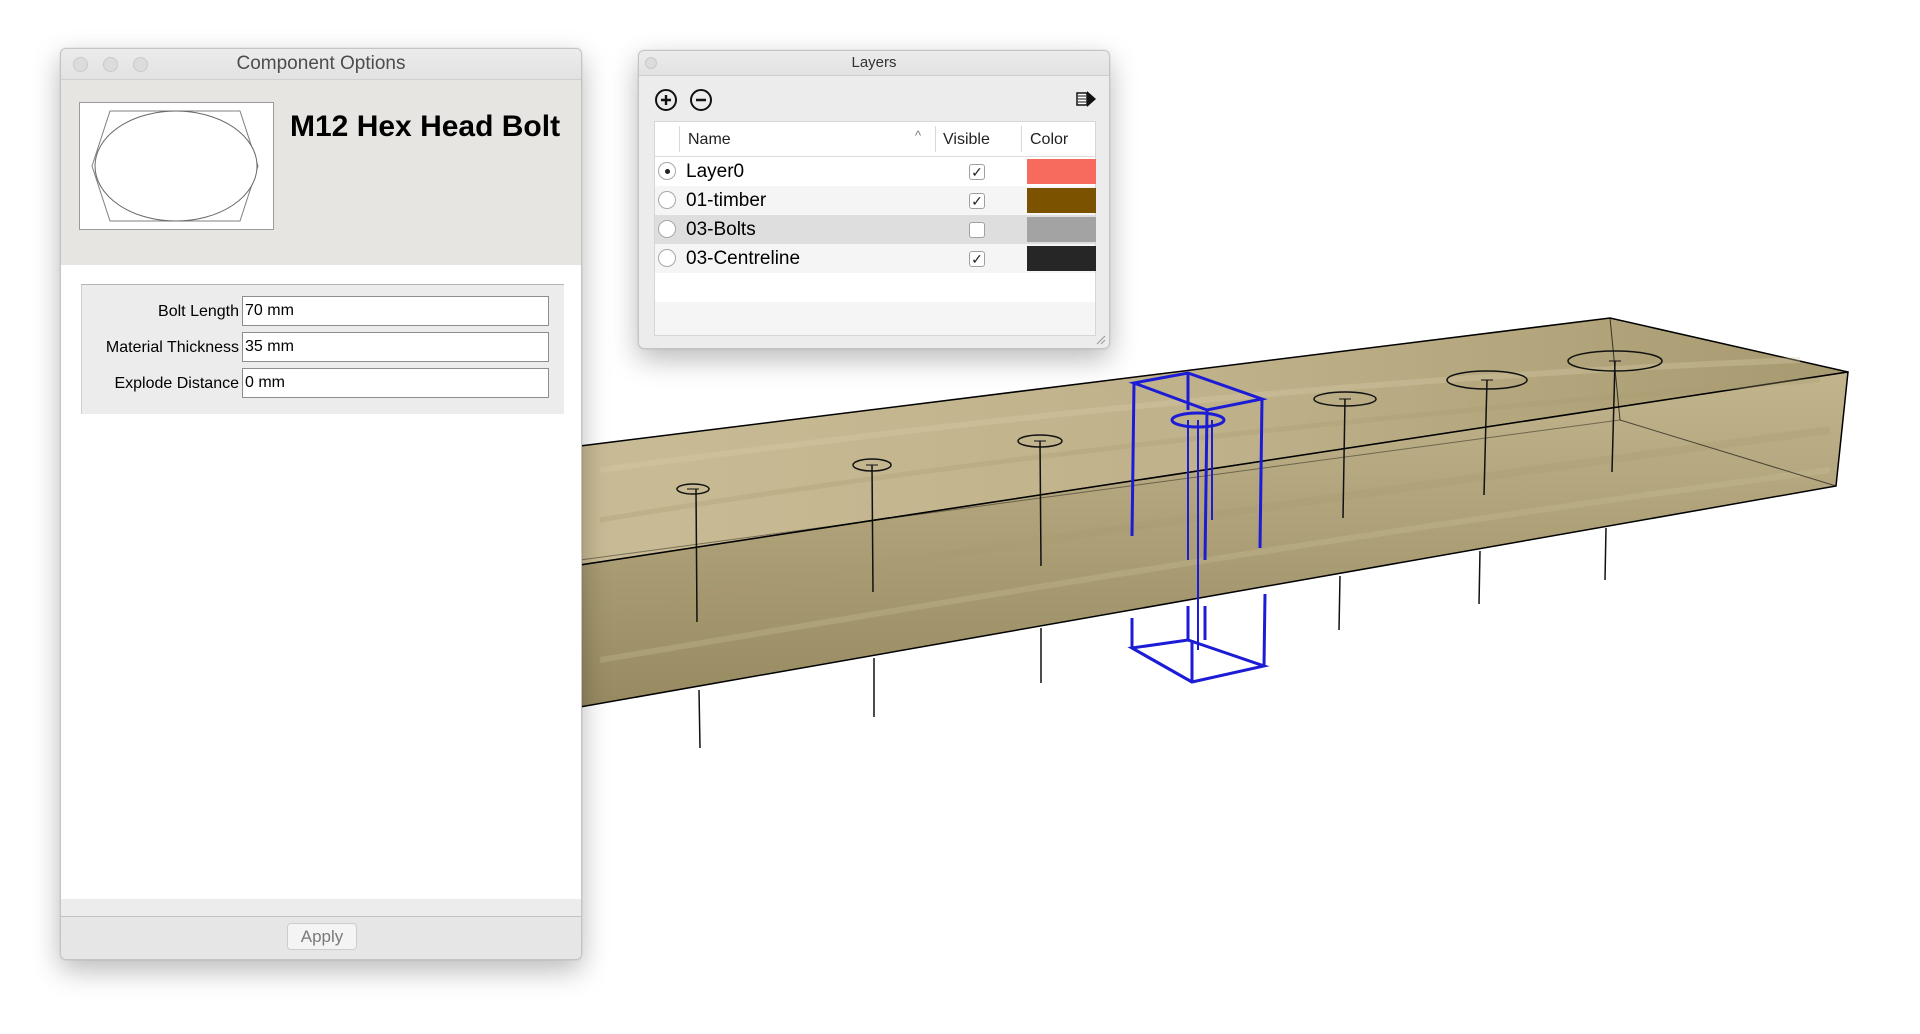  Describe the element at coordinates (715, 172) in the screenshot. I see `layer-name: Layer0` at that location.